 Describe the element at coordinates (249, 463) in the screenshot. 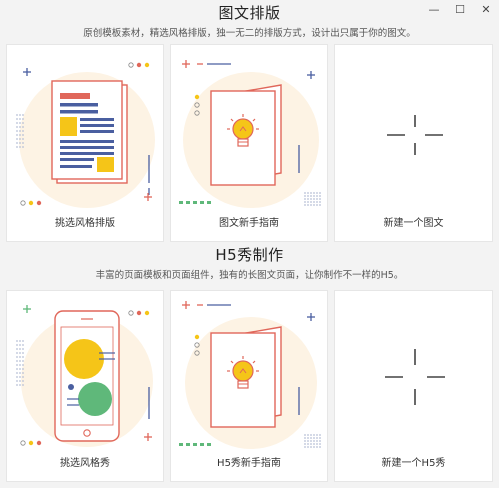

I see `h5-guide-label: H5秀新手指南` at that location.